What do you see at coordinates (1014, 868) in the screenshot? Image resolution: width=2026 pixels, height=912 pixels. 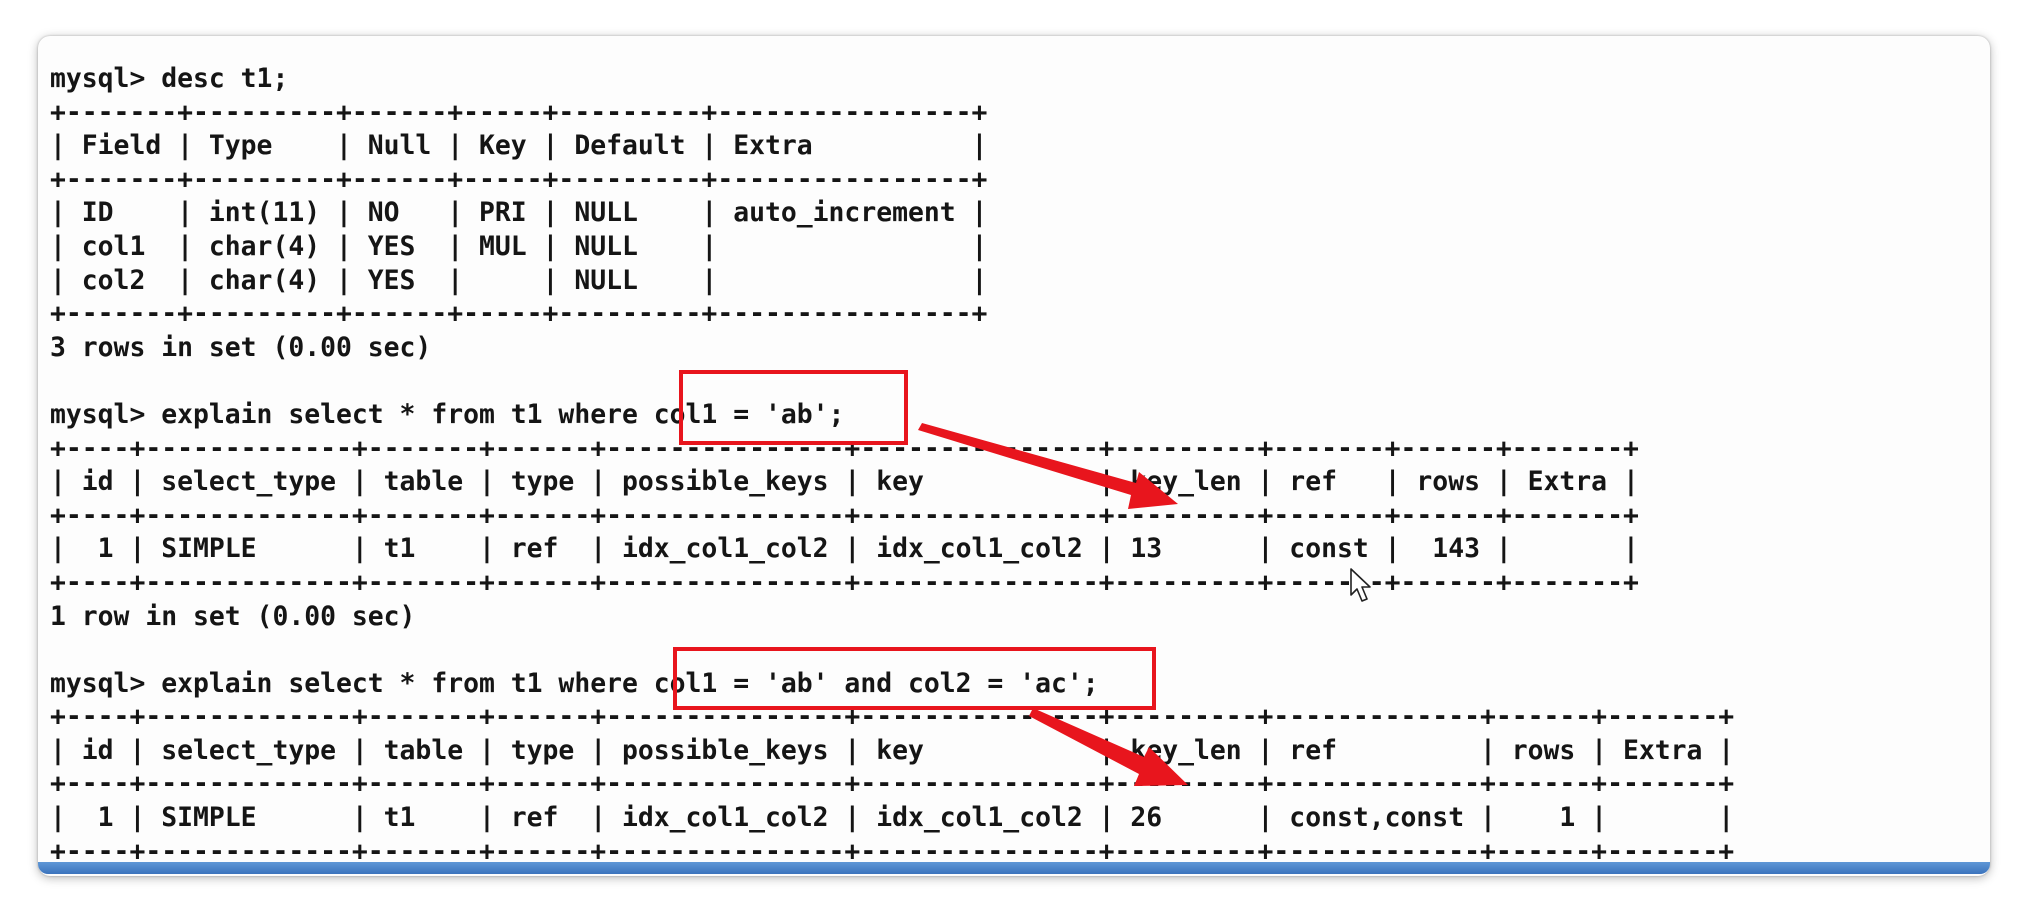 I see `taskbar` at bounding box center [1014, 868].